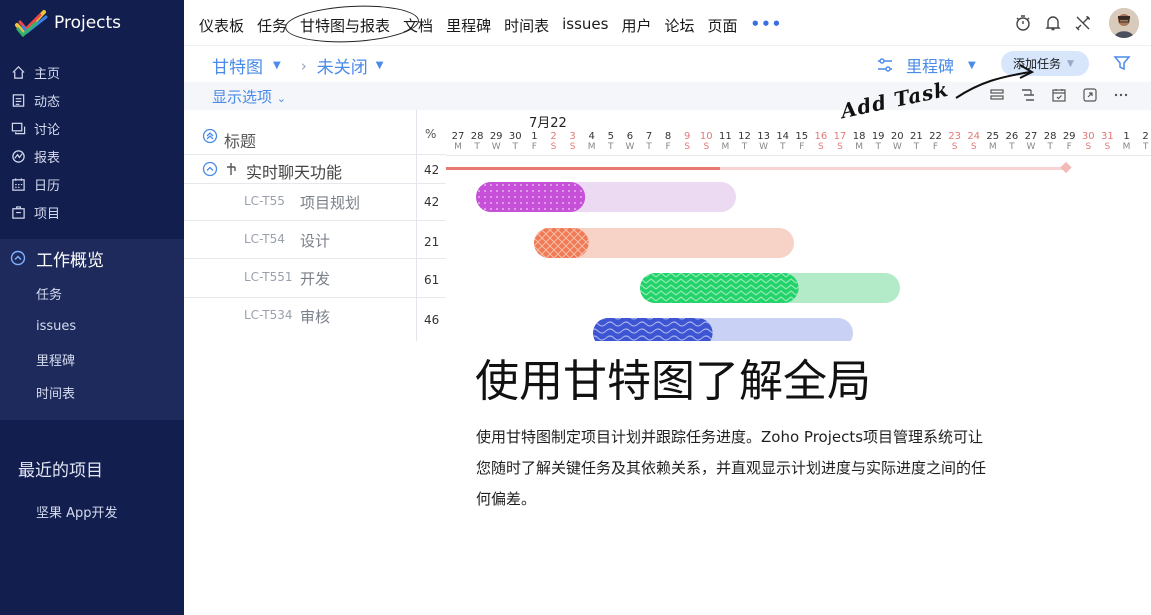  Describe the element at coordinates (585, 25) in the screenshot. I see `tab-issues: issues` at that location.